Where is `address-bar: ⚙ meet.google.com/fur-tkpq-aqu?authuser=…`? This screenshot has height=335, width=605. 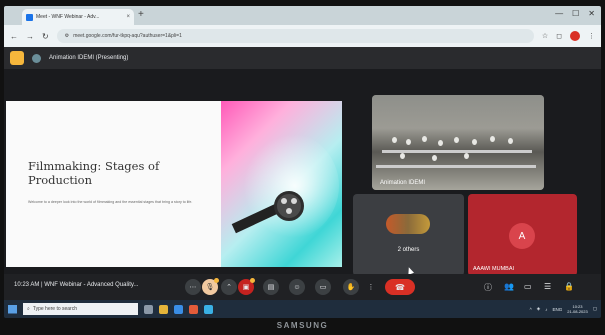 address-bar: ⚙ meet.google.com/fur-tkpq-aqu?authuser=… is located at coordinates (295, 36).